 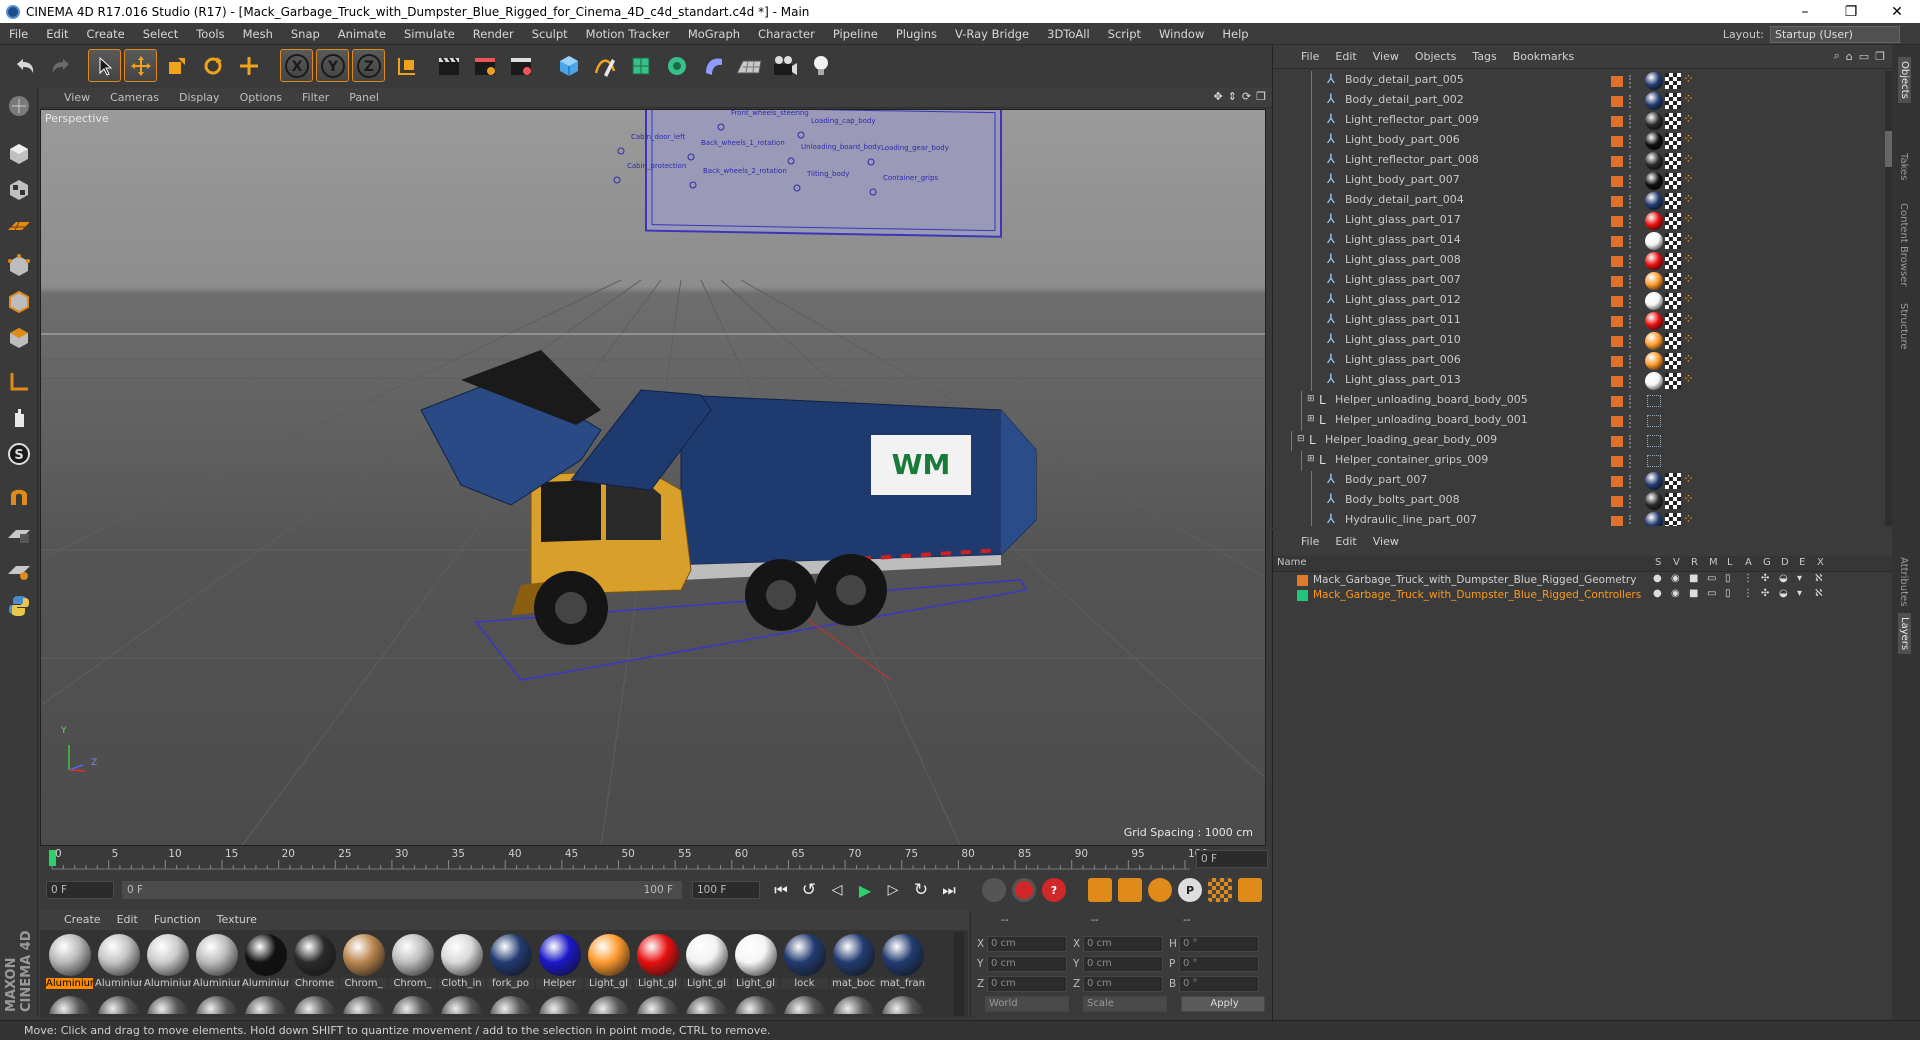 What do you see at coordinates (1054, 890) in the screenshot?
I see `keyframe-selection-icon: ?` at bounding box center [1054, 890].